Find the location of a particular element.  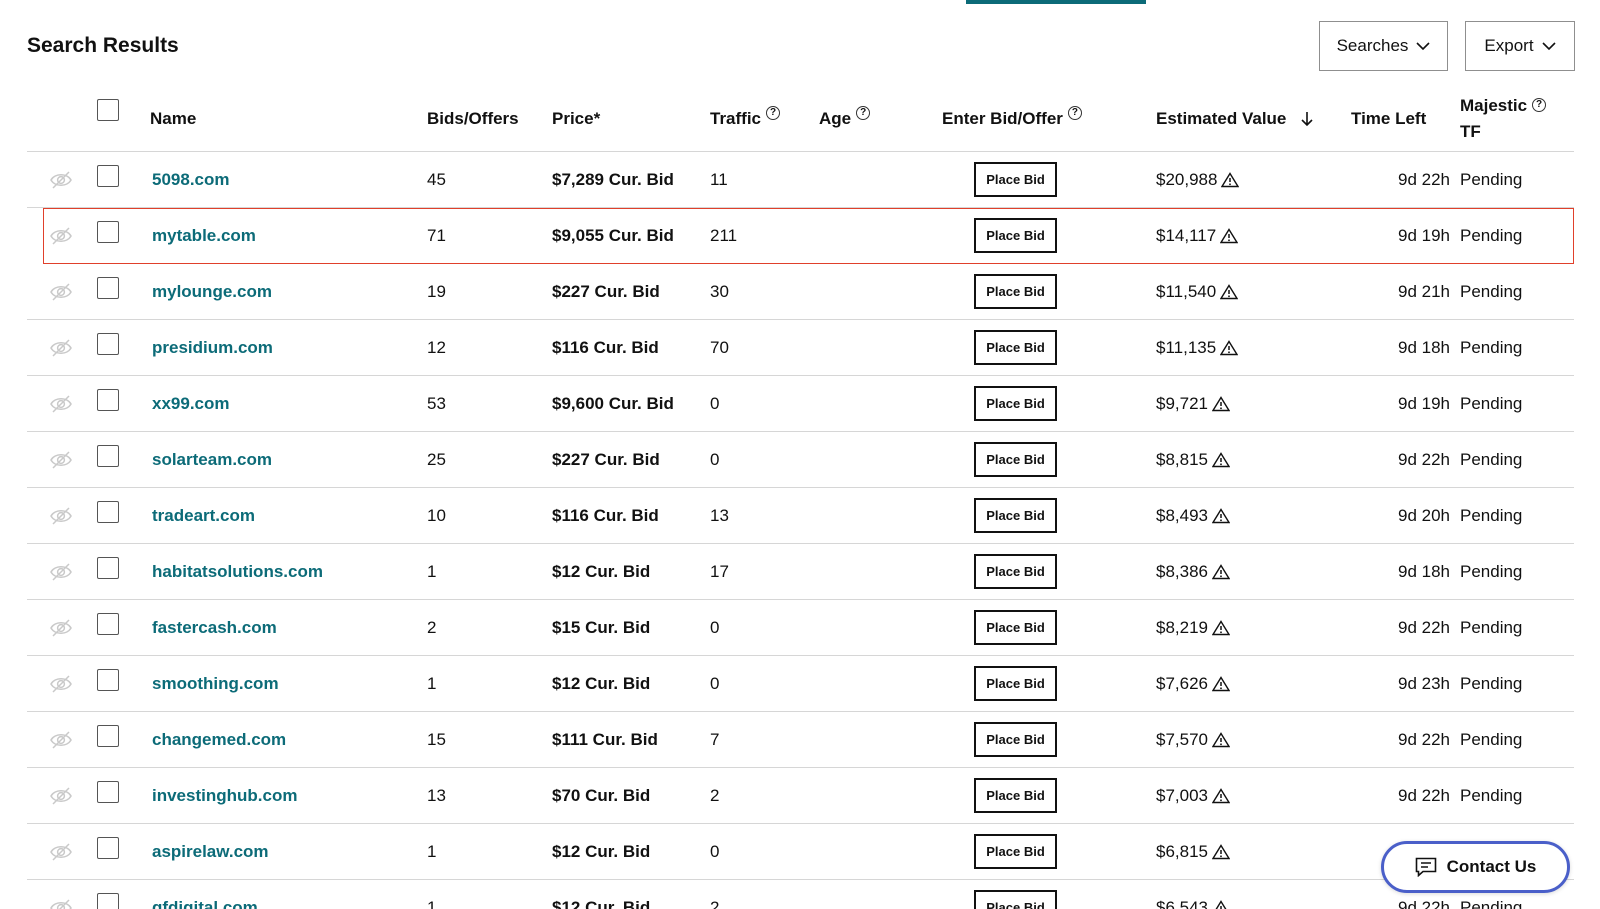

price-value: $12 Cur. Bid is located at coordinates (601, 903).